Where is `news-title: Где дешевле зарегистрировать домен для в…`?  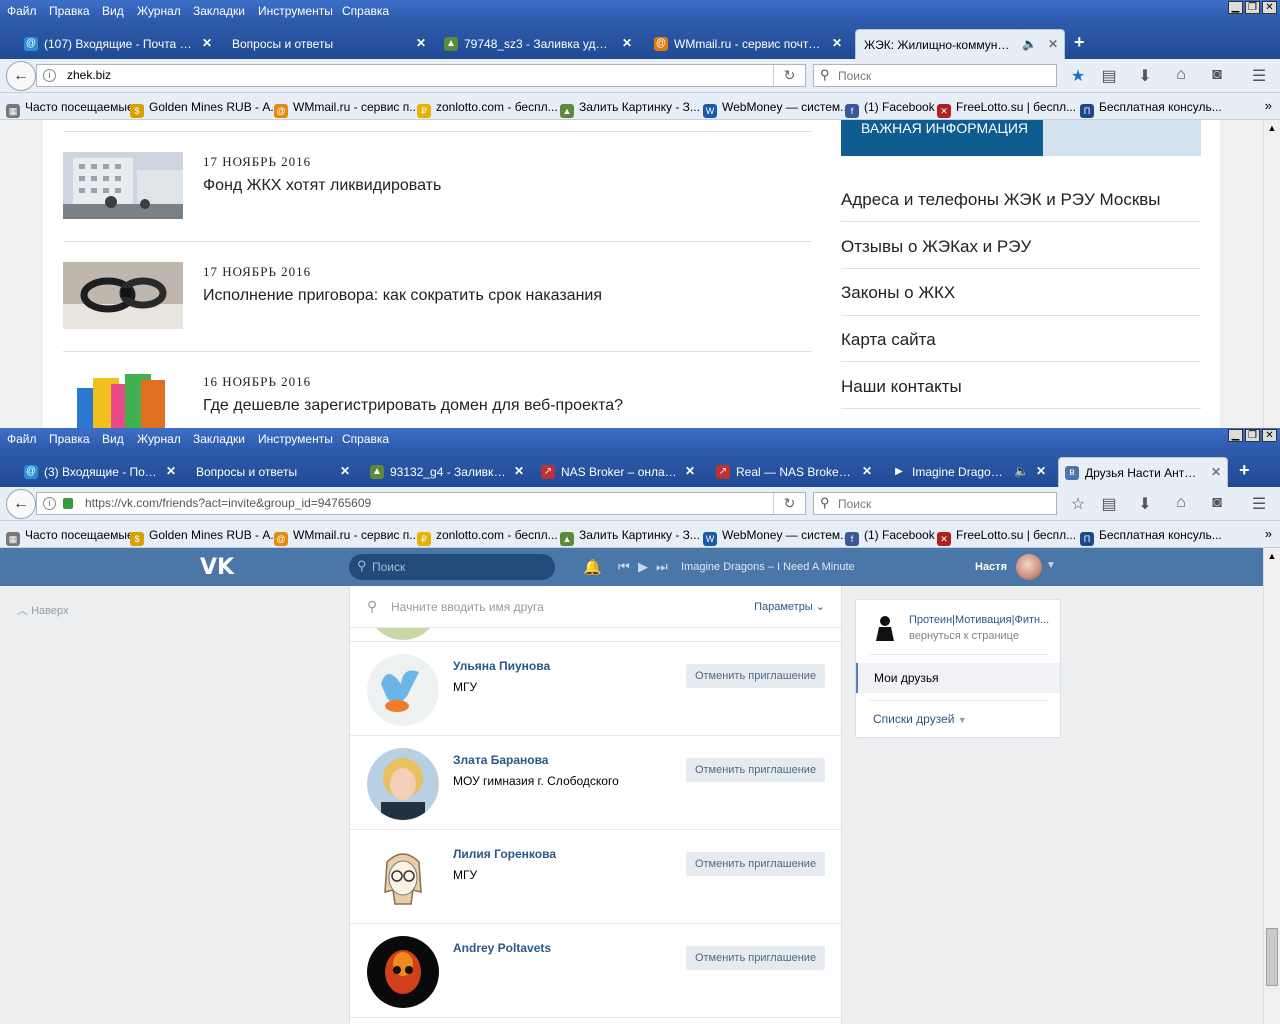
news-title: Где дешевле зарегистрировать домен для в… is located at coordinates (413, 406).